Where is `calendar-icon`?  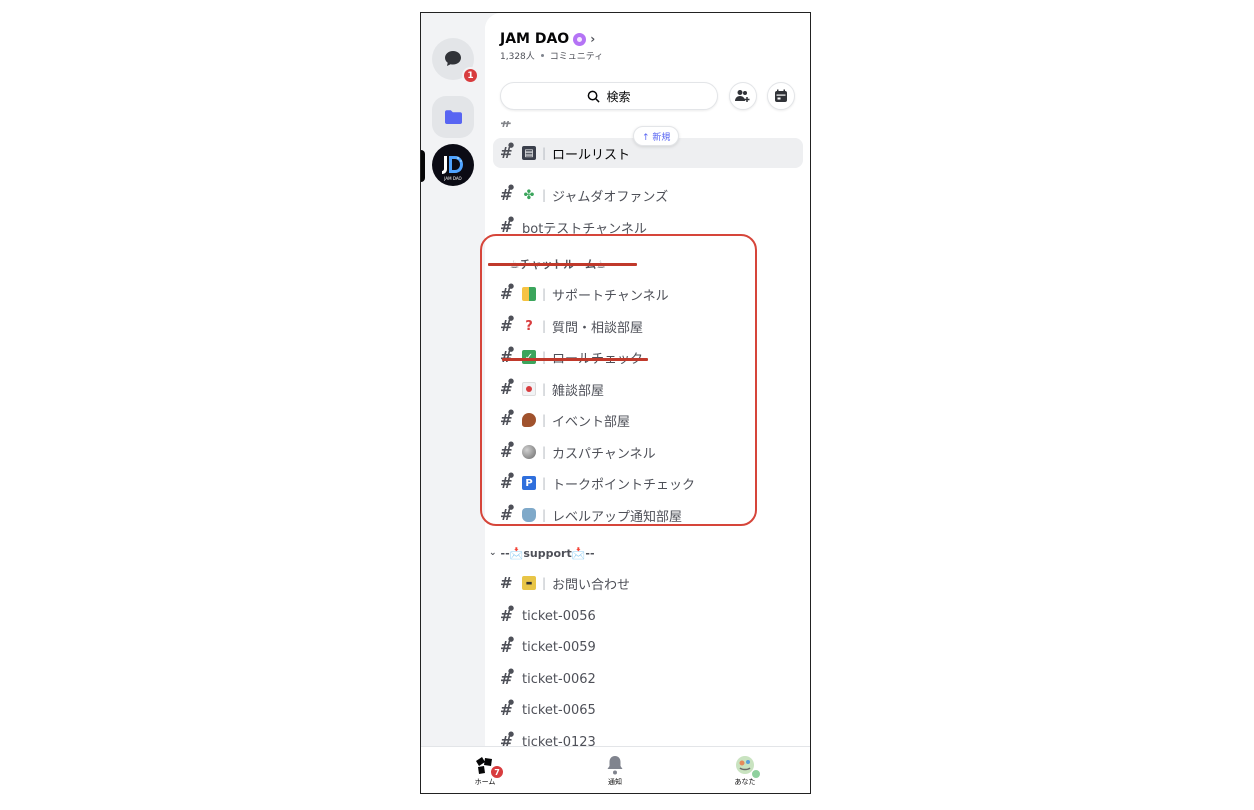 calendar-icon is located at coordinates (781, 95).